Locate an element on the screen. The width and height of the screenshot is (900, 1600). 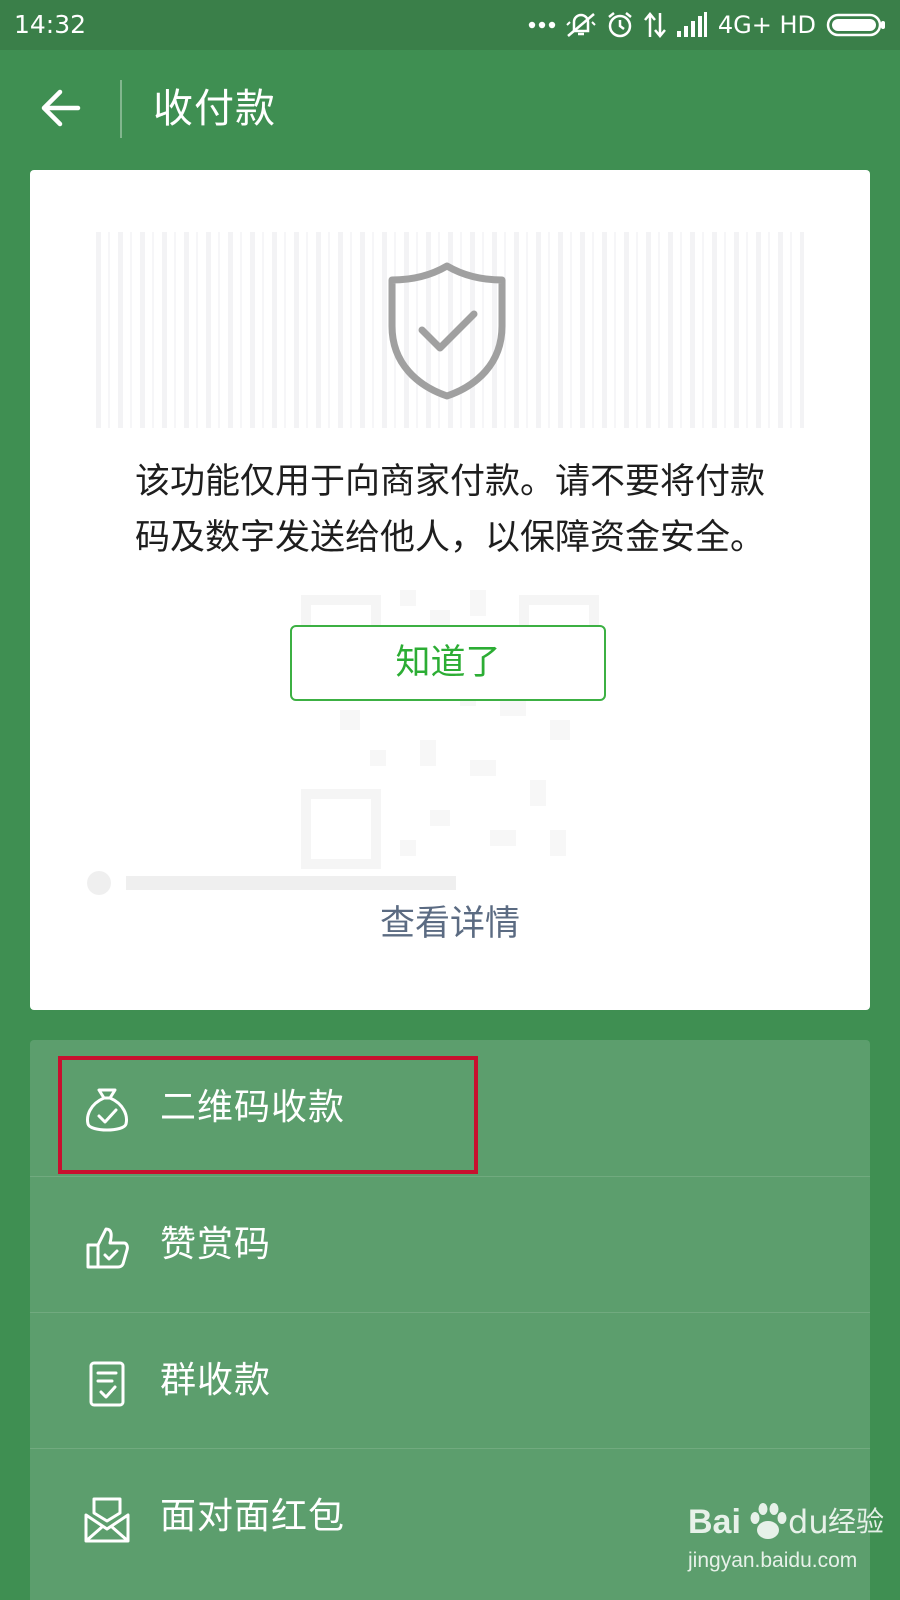
notice-message-line2: 码及数字发送给他人，以保障资金安全。 is located at coordinates (449, 538).